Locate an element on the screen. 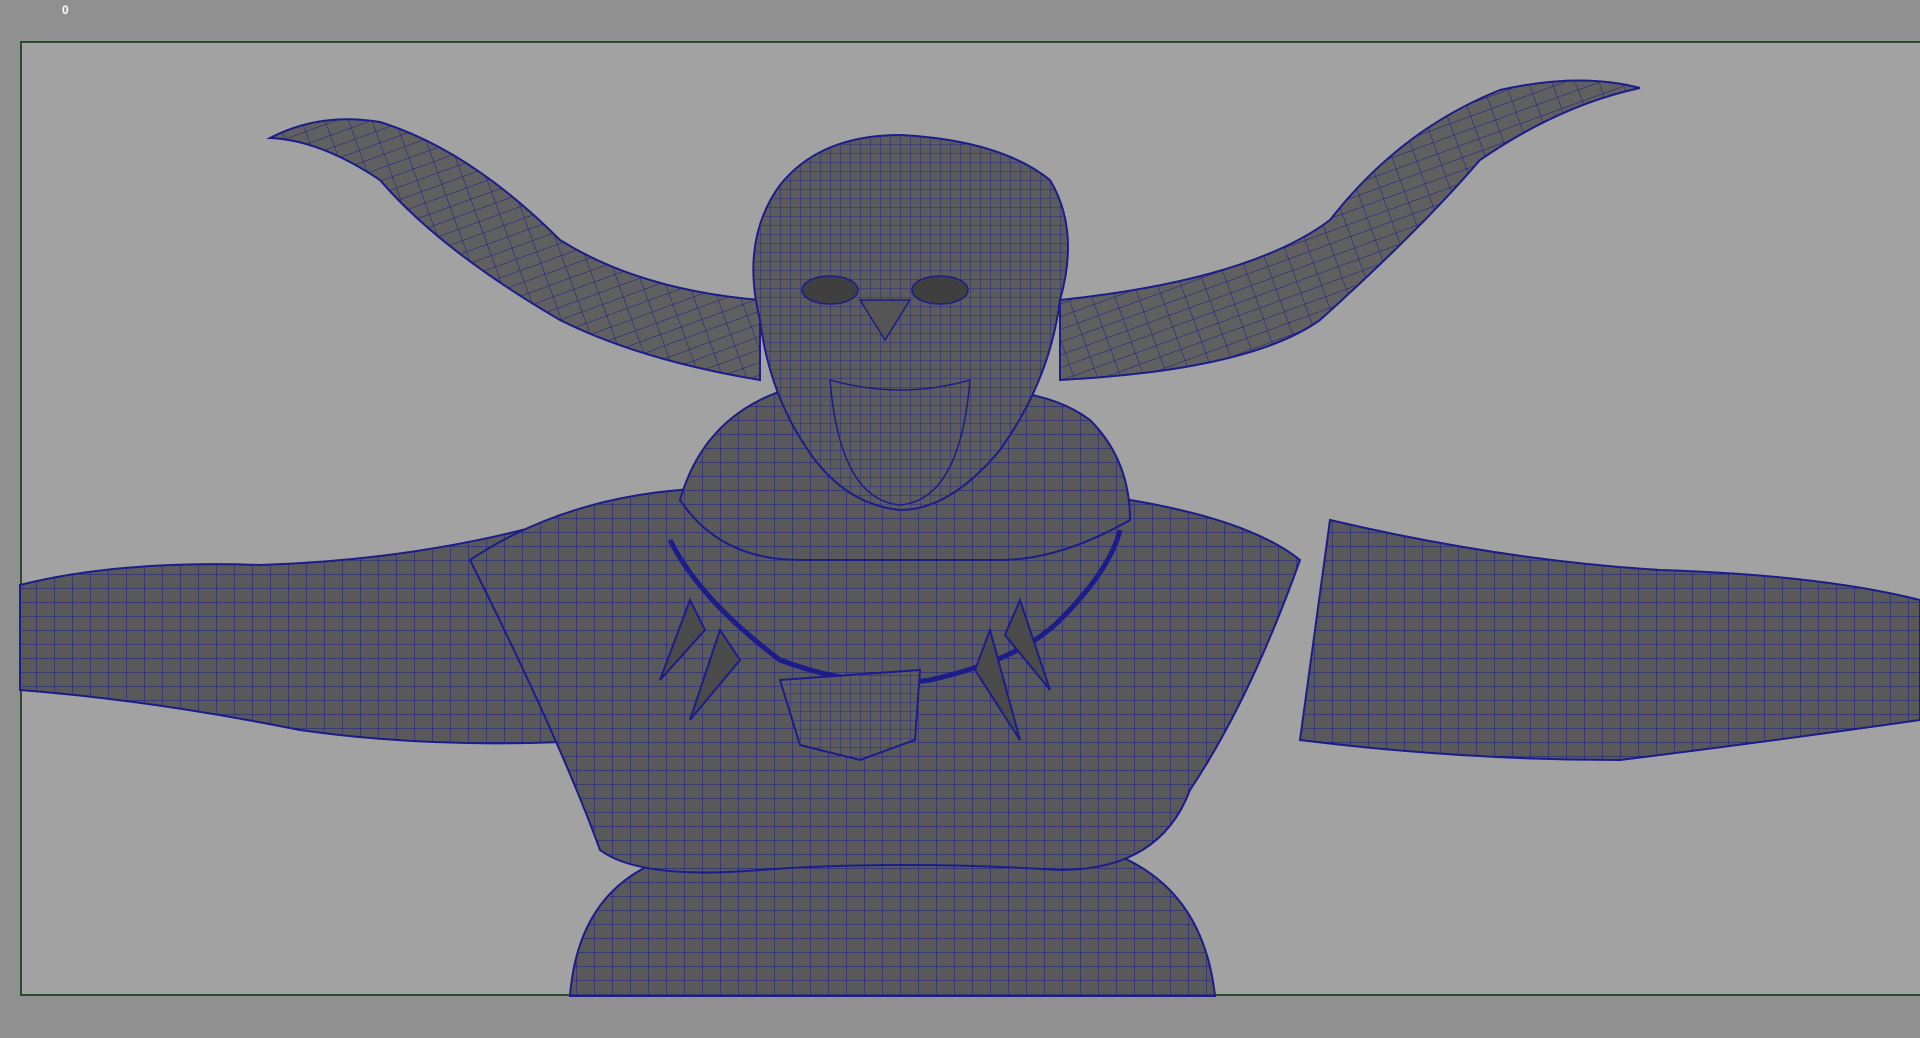  right-arm is located at coordinates (1609, 640).